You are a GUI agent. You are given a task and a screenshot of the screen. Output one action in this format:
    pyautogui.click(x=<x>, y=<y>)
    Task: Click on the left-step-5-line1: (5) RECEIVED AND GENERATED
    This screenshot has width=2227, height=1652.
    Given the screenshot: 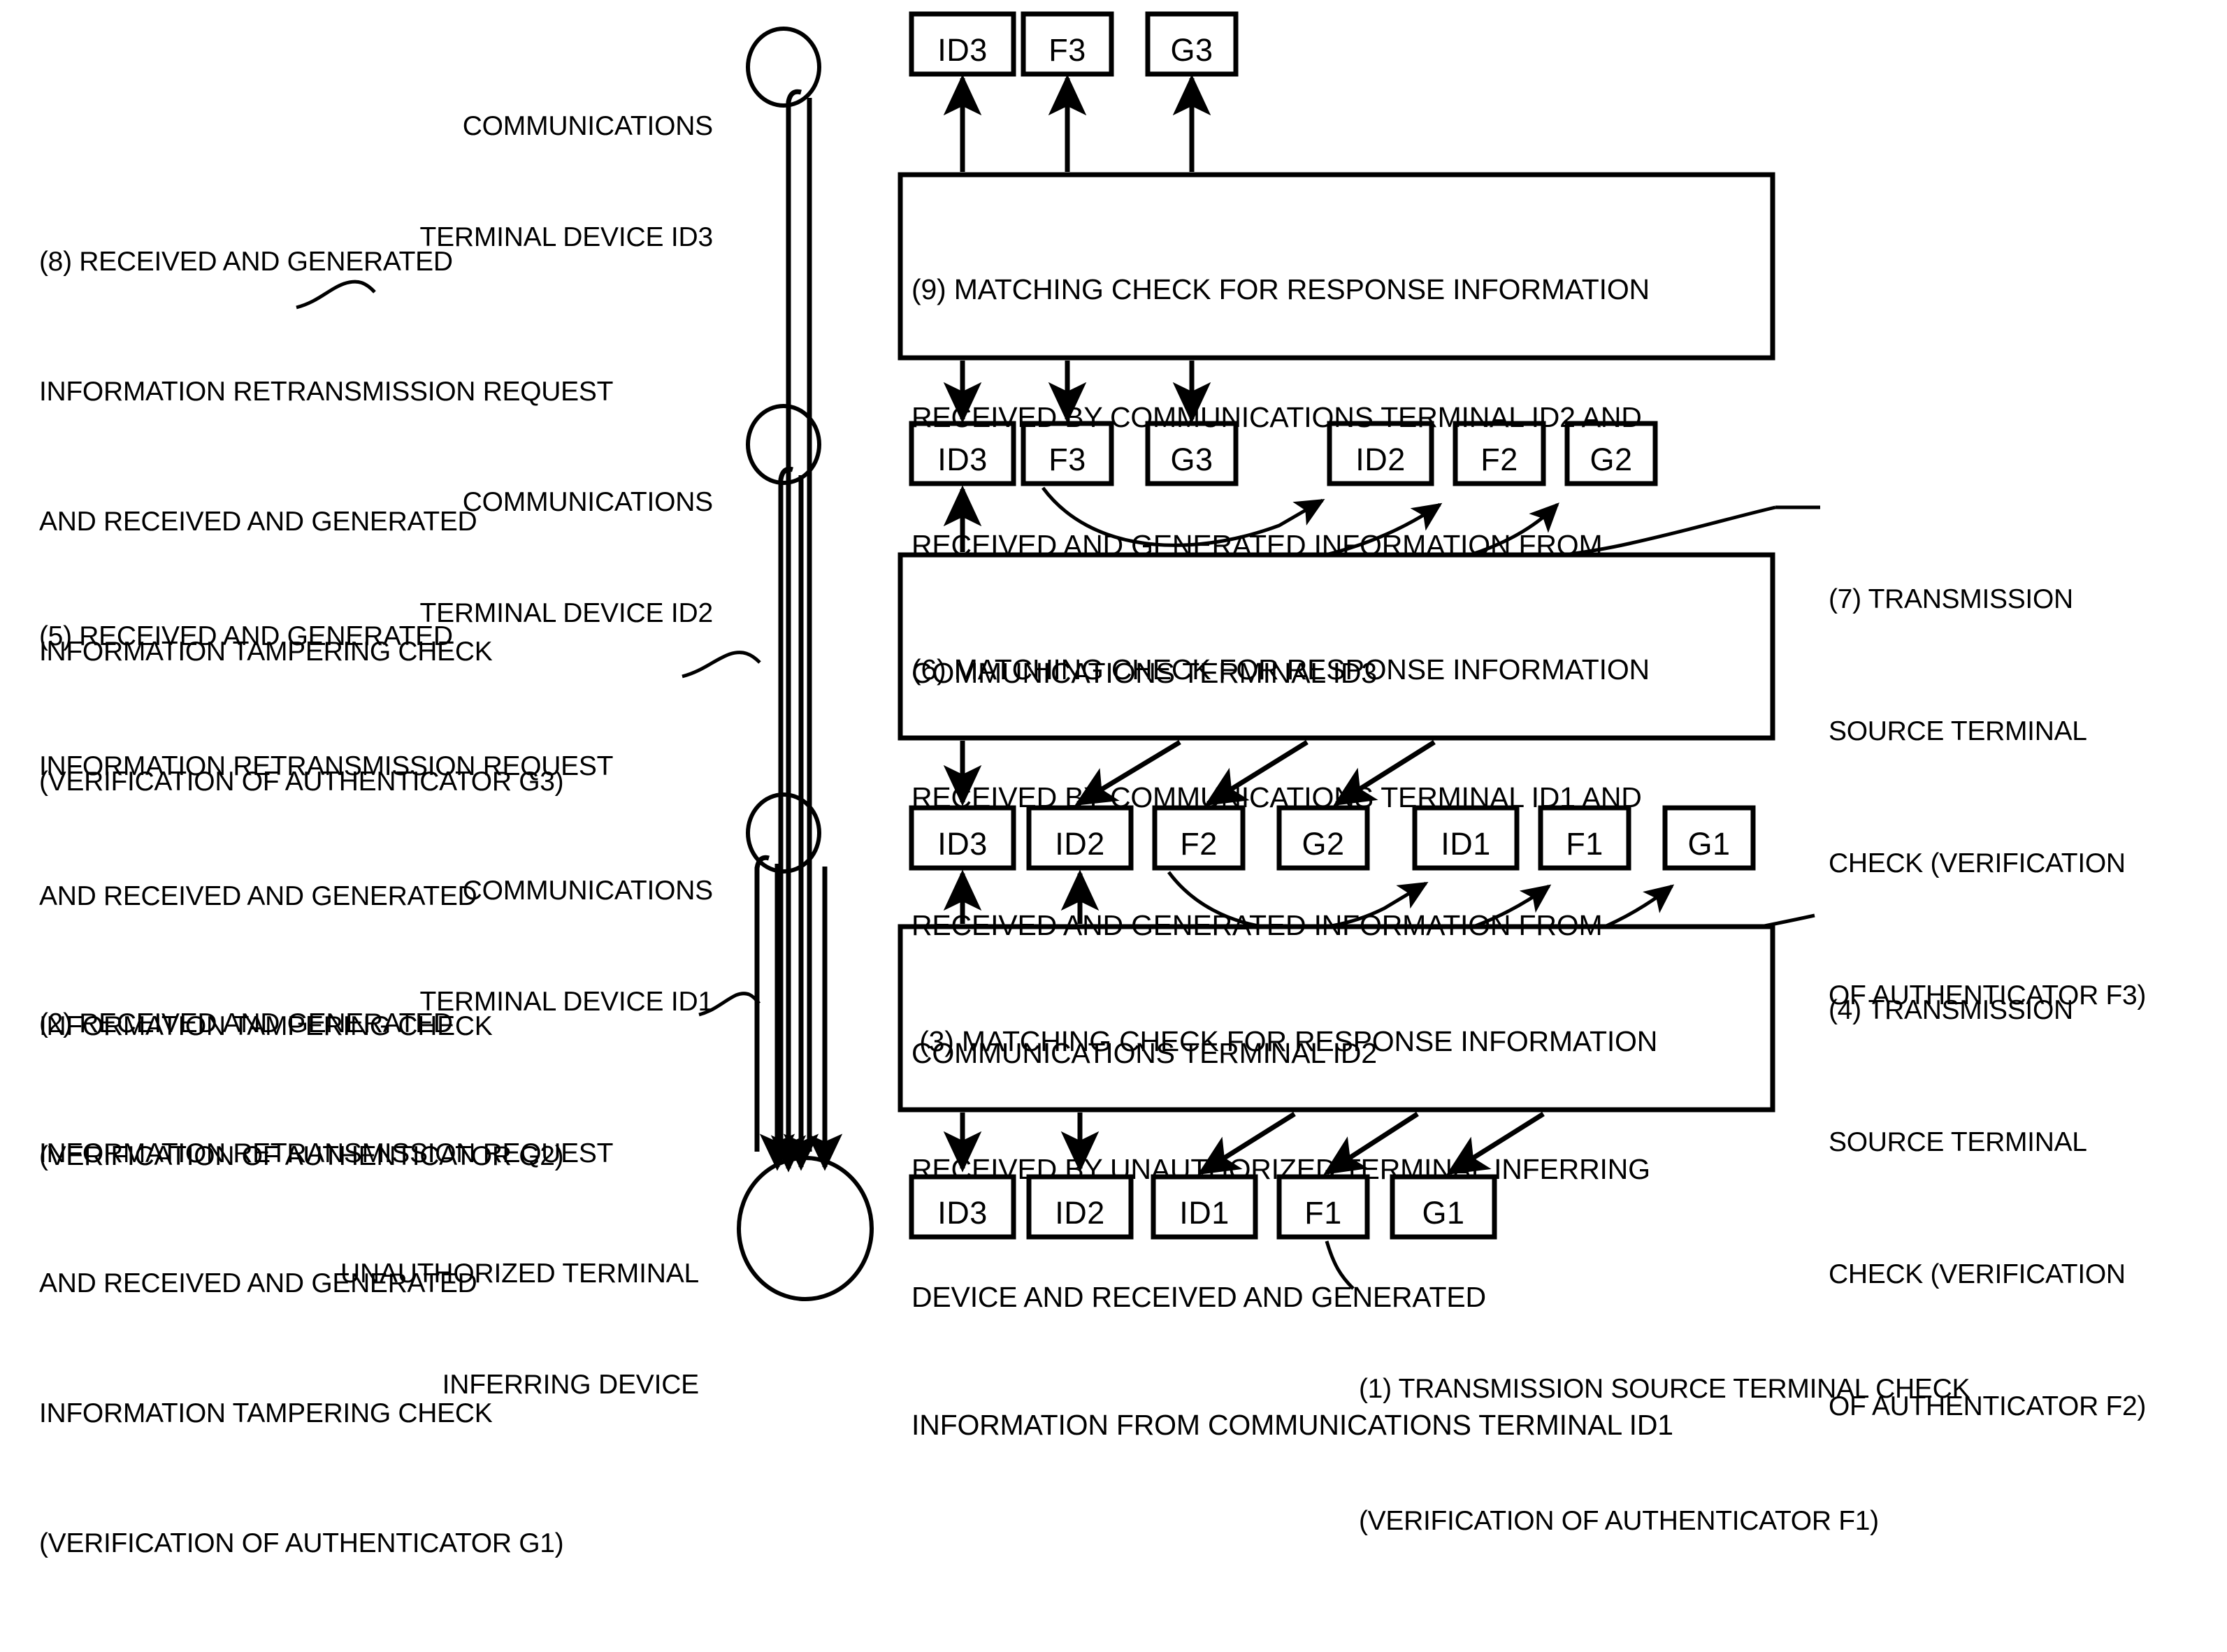 What is the action you would take?
    pyautogui.click(x=246, y=636)
    